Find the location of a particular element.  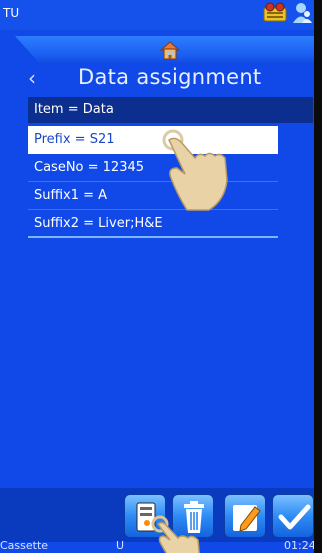

confirm-button is located at coordinates (293, 516).